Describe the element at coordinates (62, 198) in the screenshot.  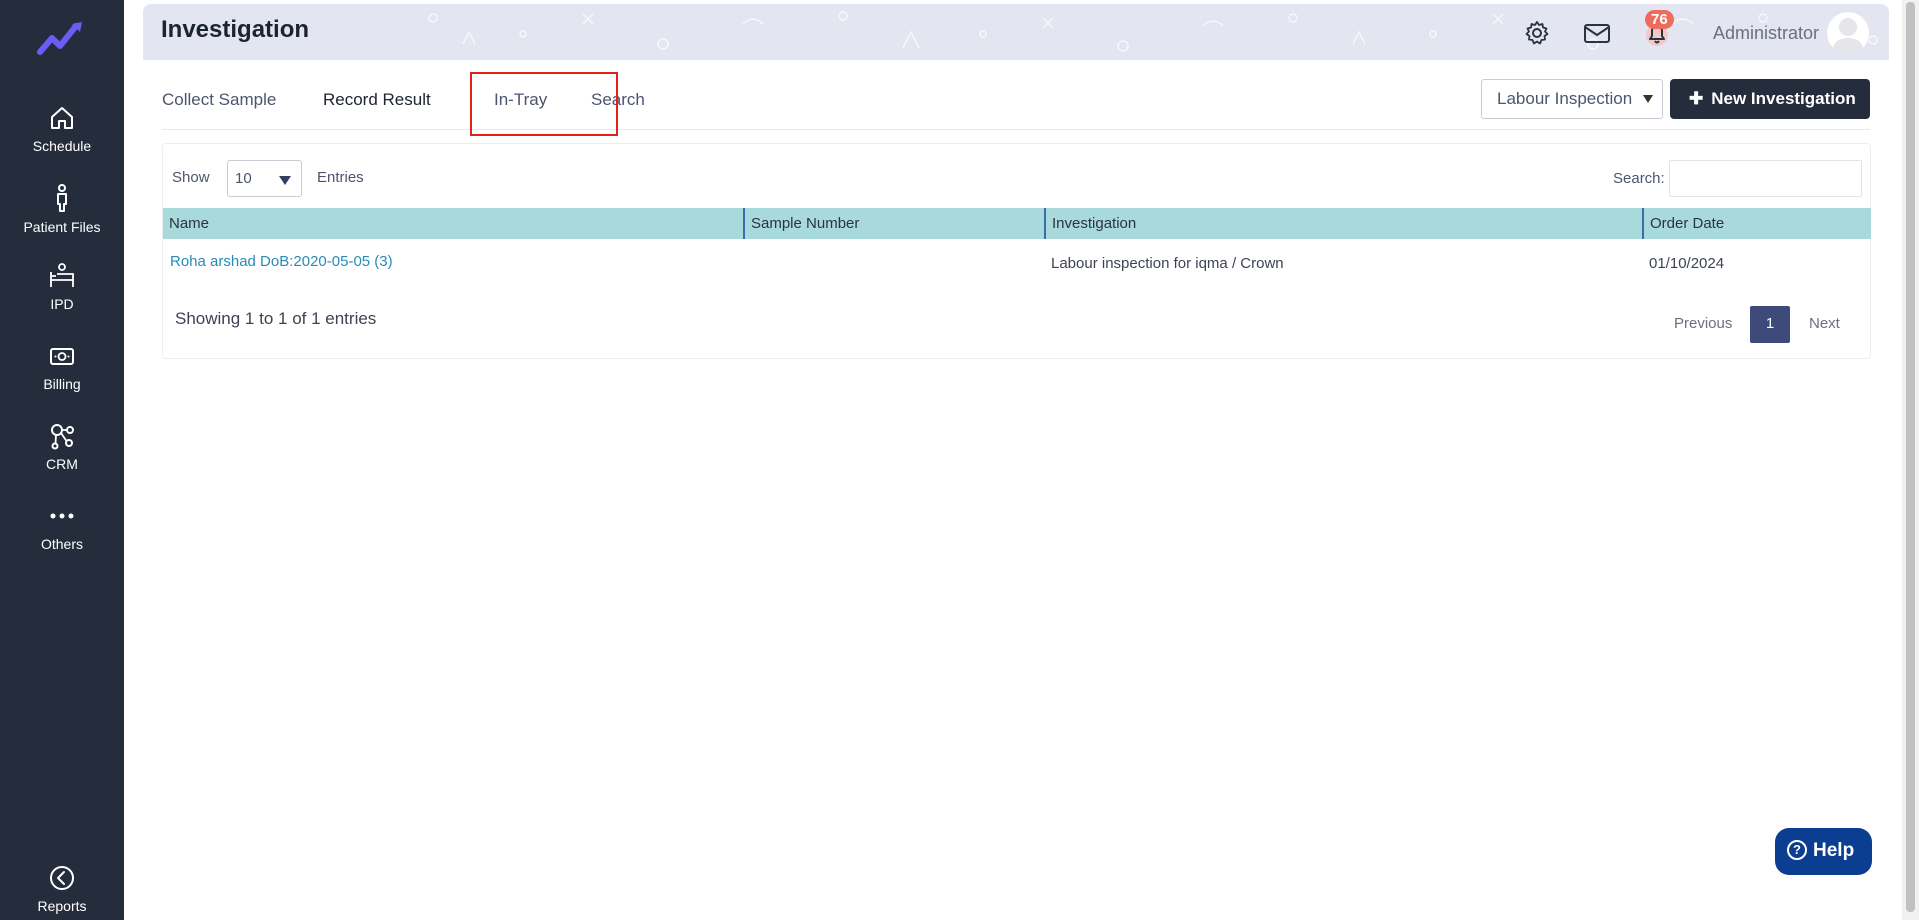
I see `person-icon` at that location.